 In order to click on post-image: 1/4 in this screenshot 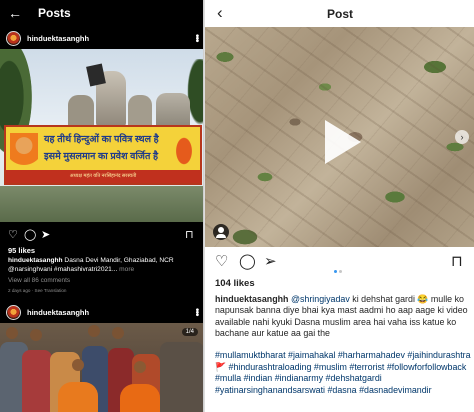, I will do `click(102, 367)`.